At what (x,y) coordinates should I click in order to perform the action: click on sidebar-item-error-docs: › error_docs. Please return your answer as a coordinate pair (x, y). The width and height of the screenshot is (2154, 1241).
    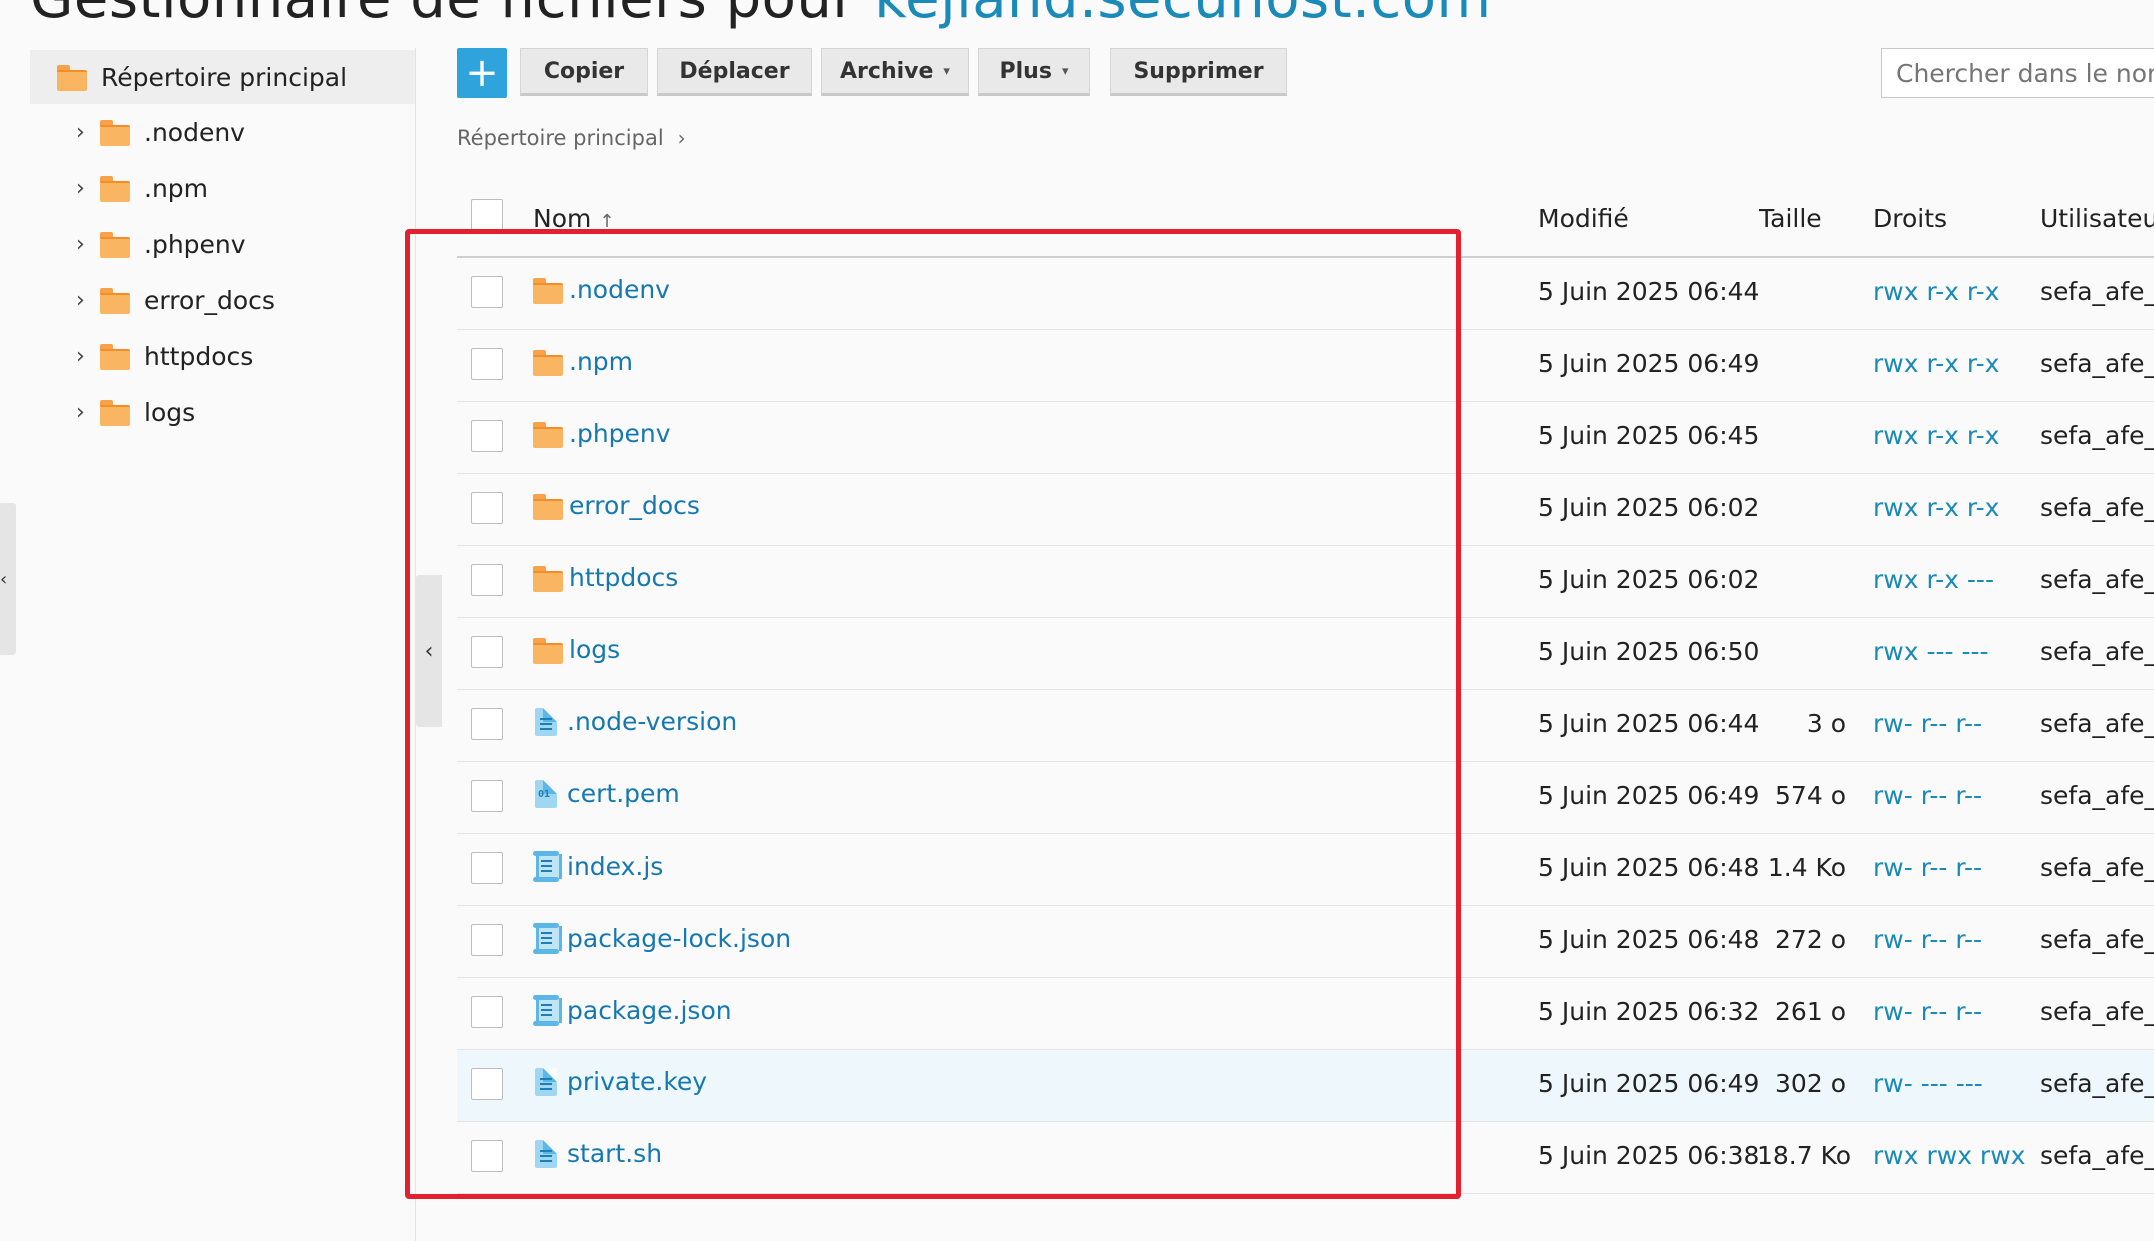
    Looking at the image, I should click on (222, 300).